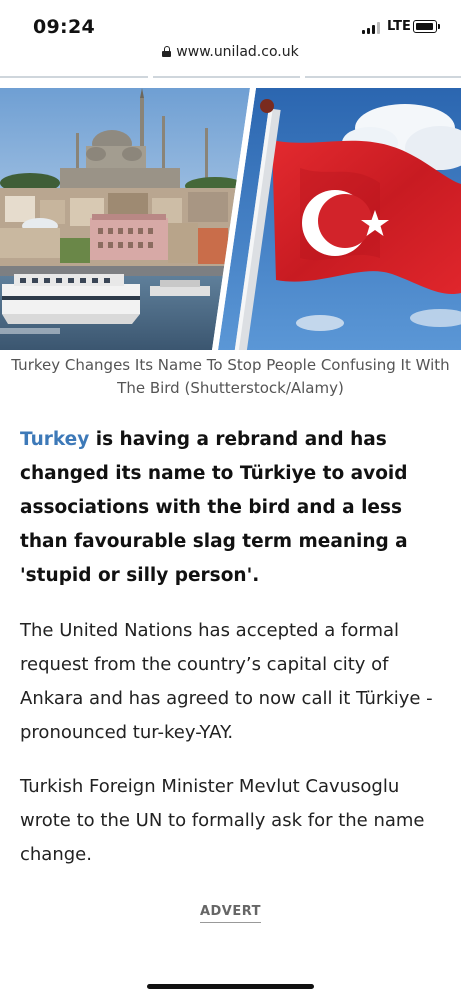  Describe the element at coordinates (230, 986) in the screenshot. I see `home-indicator` at that location.